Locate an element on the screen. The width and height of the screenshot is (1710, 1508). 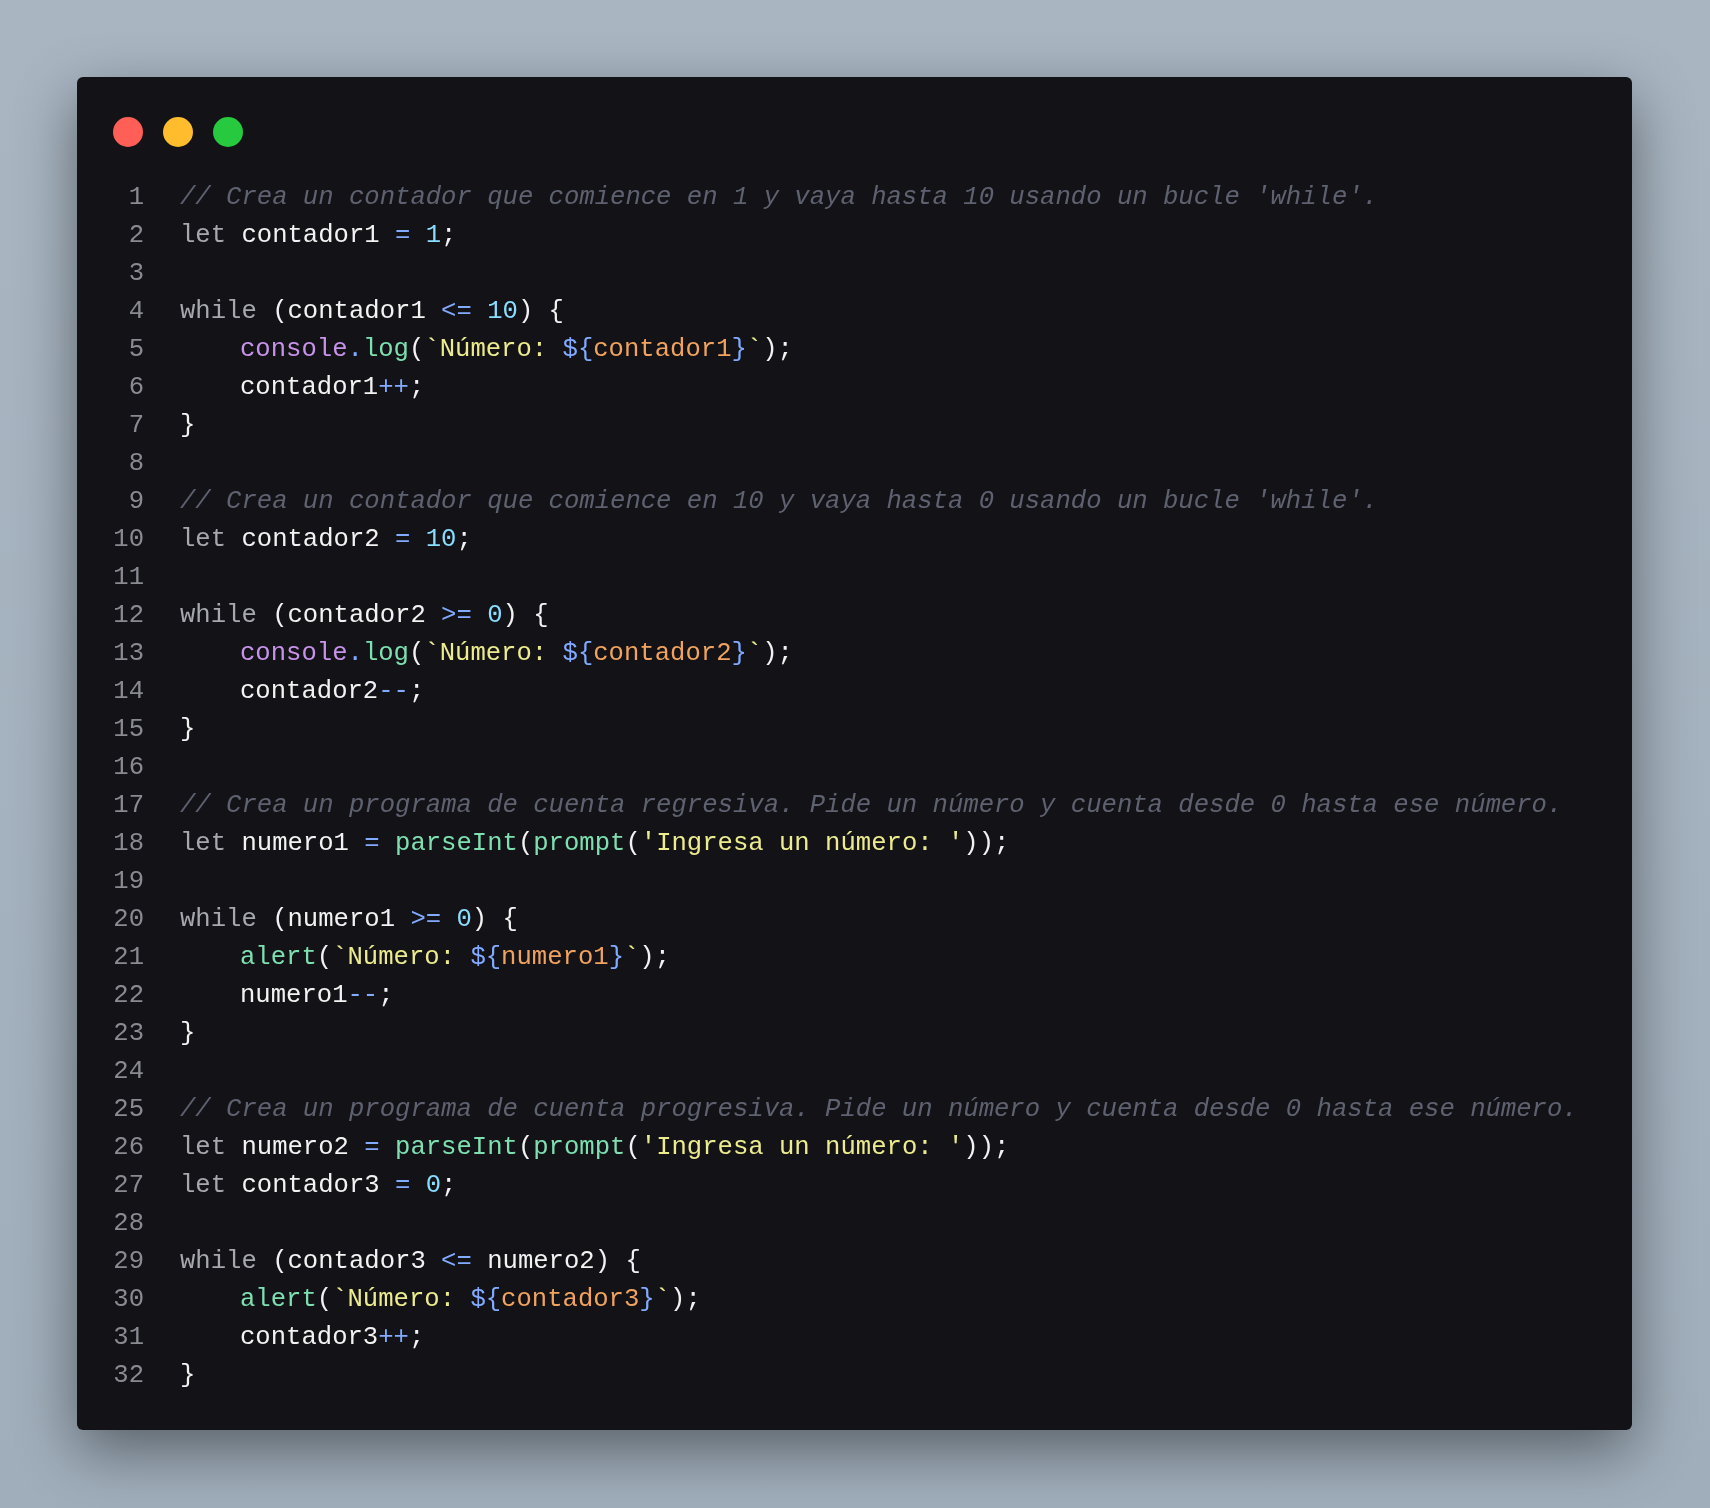
code-line: // Crea un programa de cuenta progresiva. Pide un número y cuenta desde 0 hasta ese número. is located at coordinates (879, 1110).